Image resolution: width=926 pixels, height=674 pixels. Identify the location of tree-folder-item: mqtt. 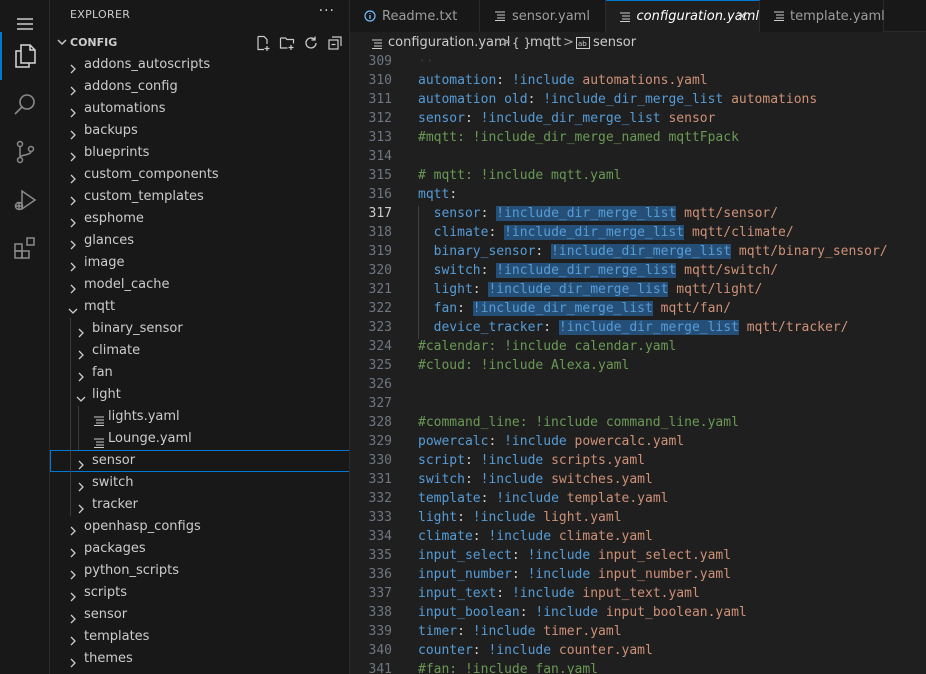
(199, 307).